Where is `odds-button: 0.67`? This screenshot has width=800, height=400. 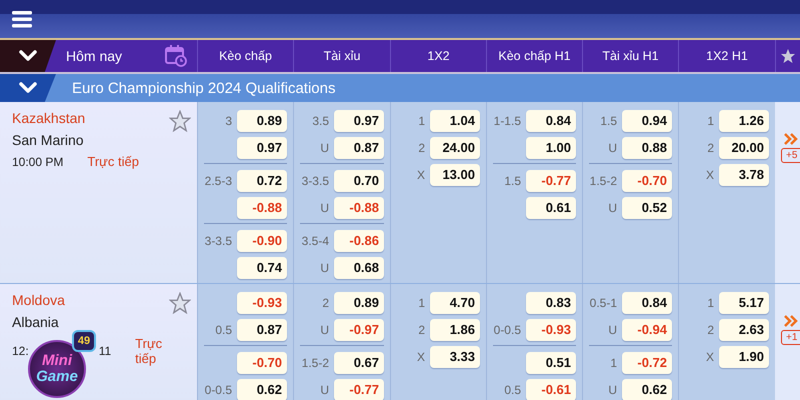 odds-button: 0.67 is located at coordinates (359, 363).